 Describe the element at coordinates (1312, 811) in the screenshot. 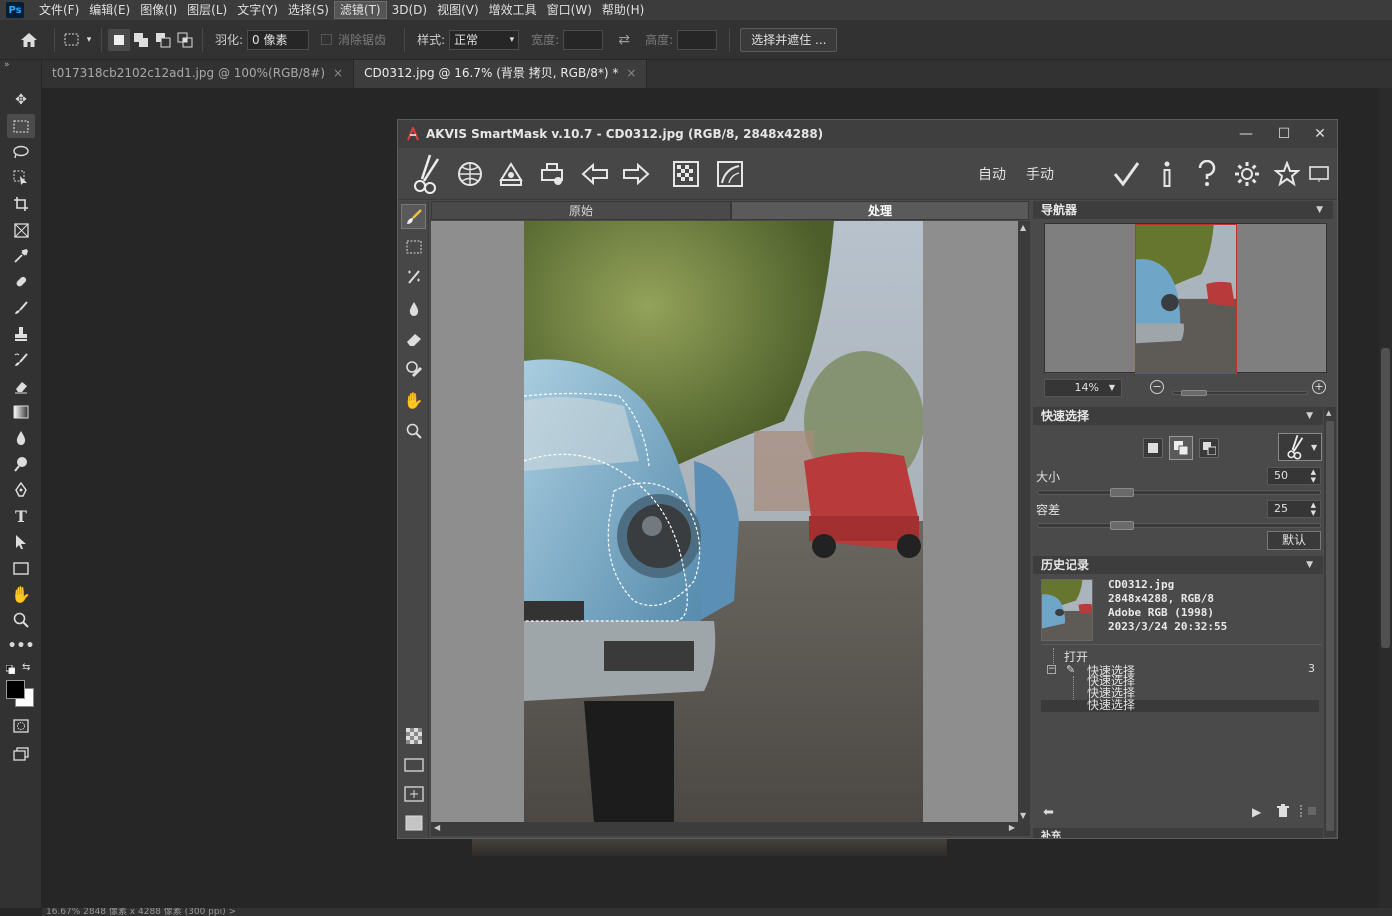

I see `history-option-icon` at that location.